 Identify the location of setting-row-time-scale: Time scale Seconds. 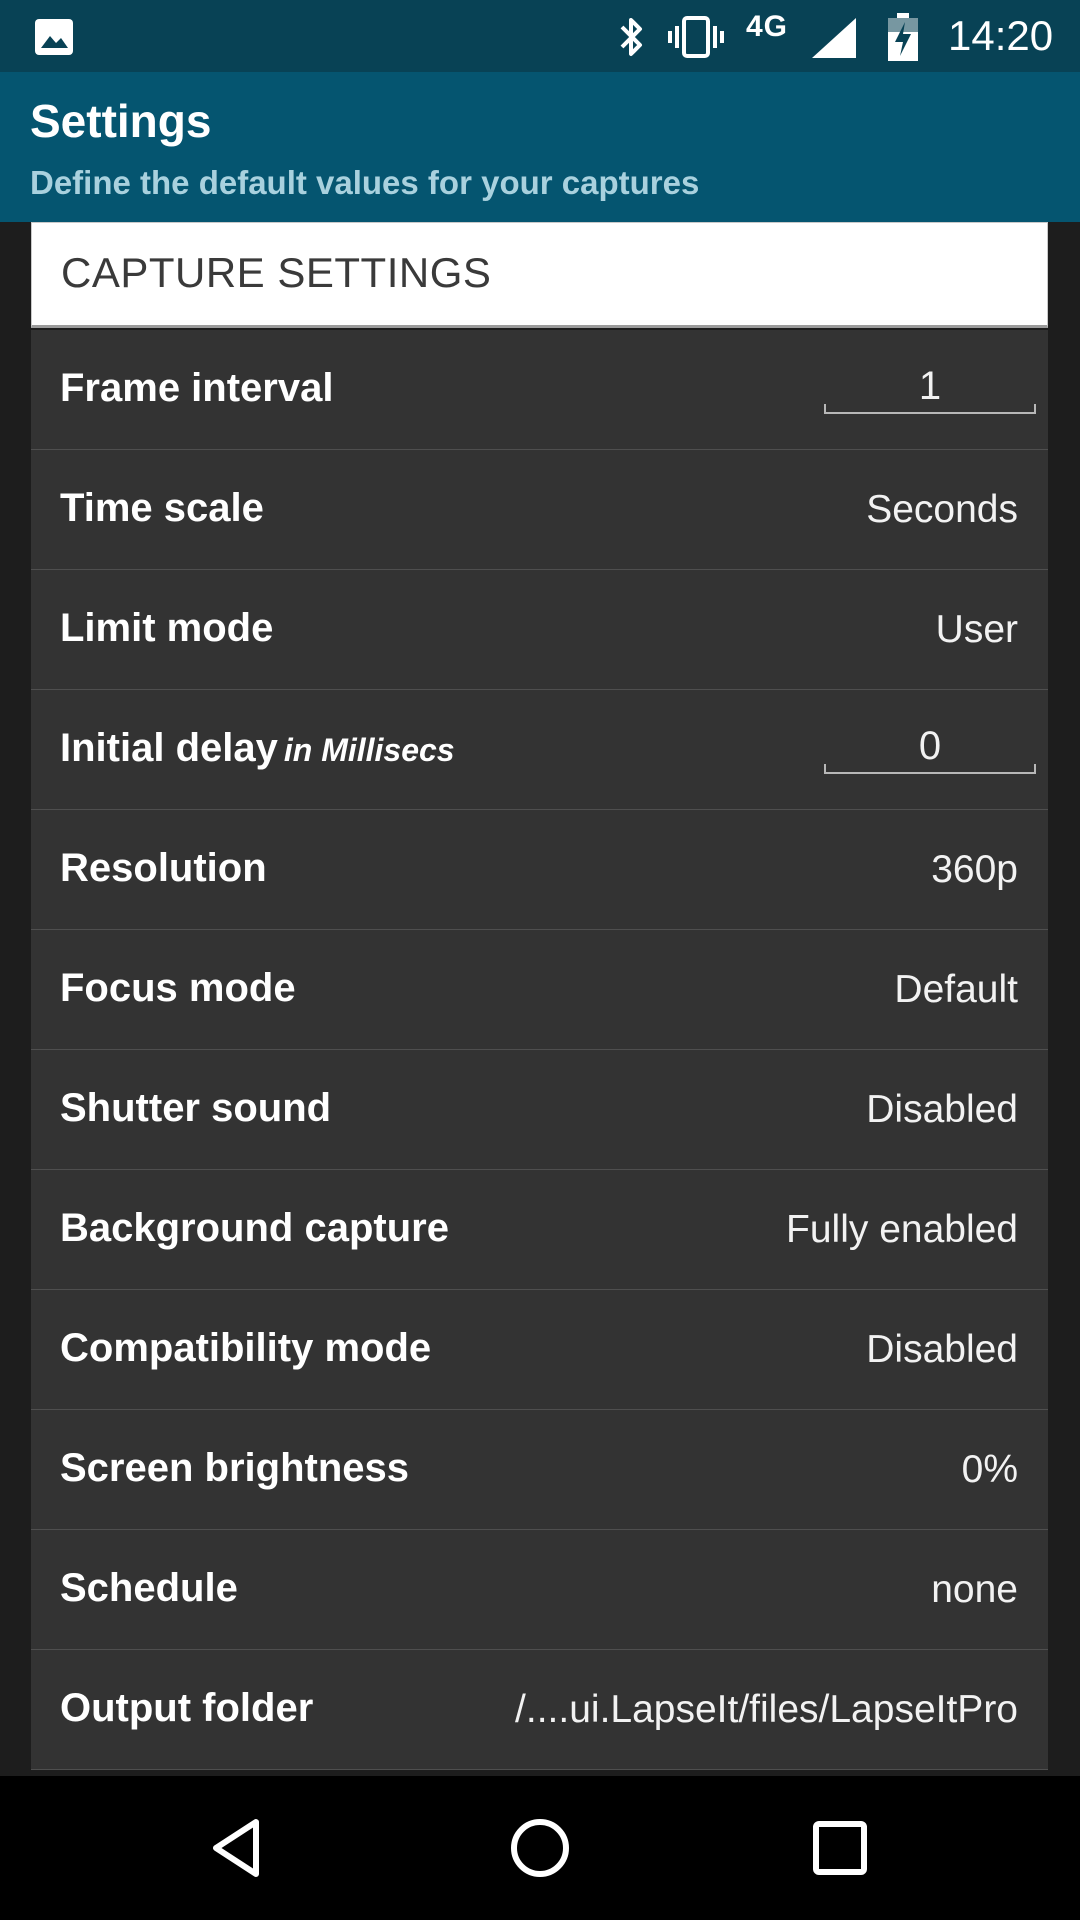
(539, 510).